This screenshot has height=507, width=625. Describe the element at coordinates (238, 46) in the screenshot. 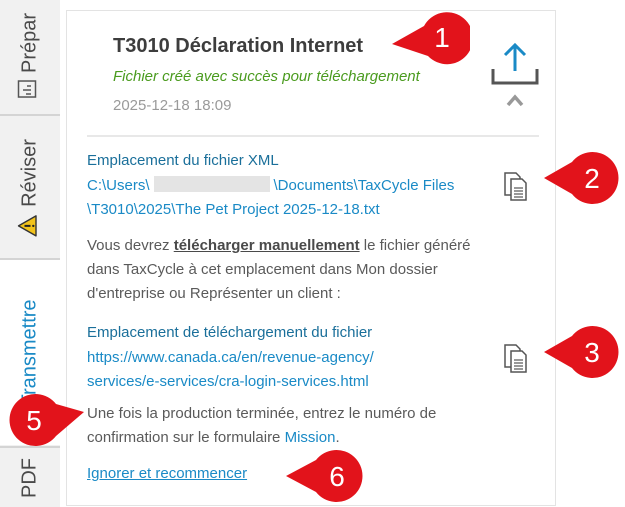

I see `page-title: T3010 Déclaration Internet` at that location.